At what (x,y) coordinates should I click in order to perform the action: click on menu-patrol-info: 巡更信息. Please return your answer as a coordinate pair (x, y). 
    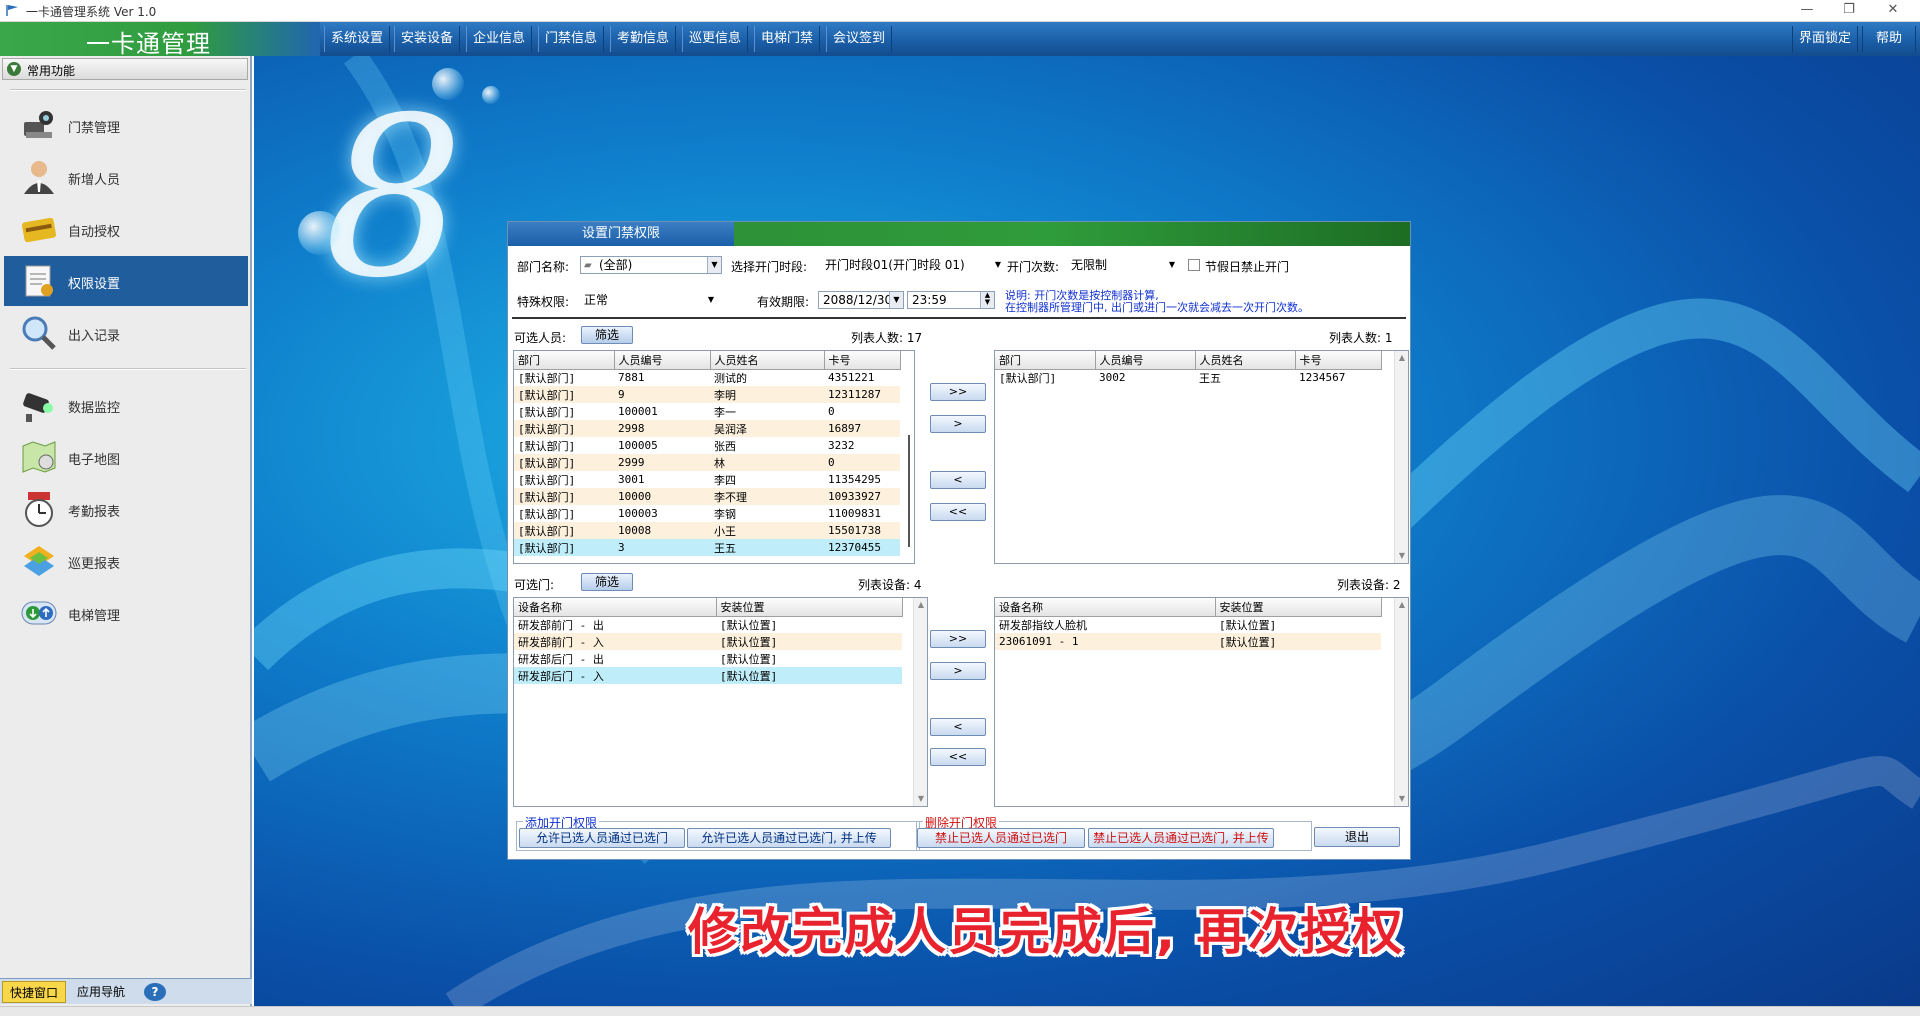
    Looking at the image, I should click on (715, 39).